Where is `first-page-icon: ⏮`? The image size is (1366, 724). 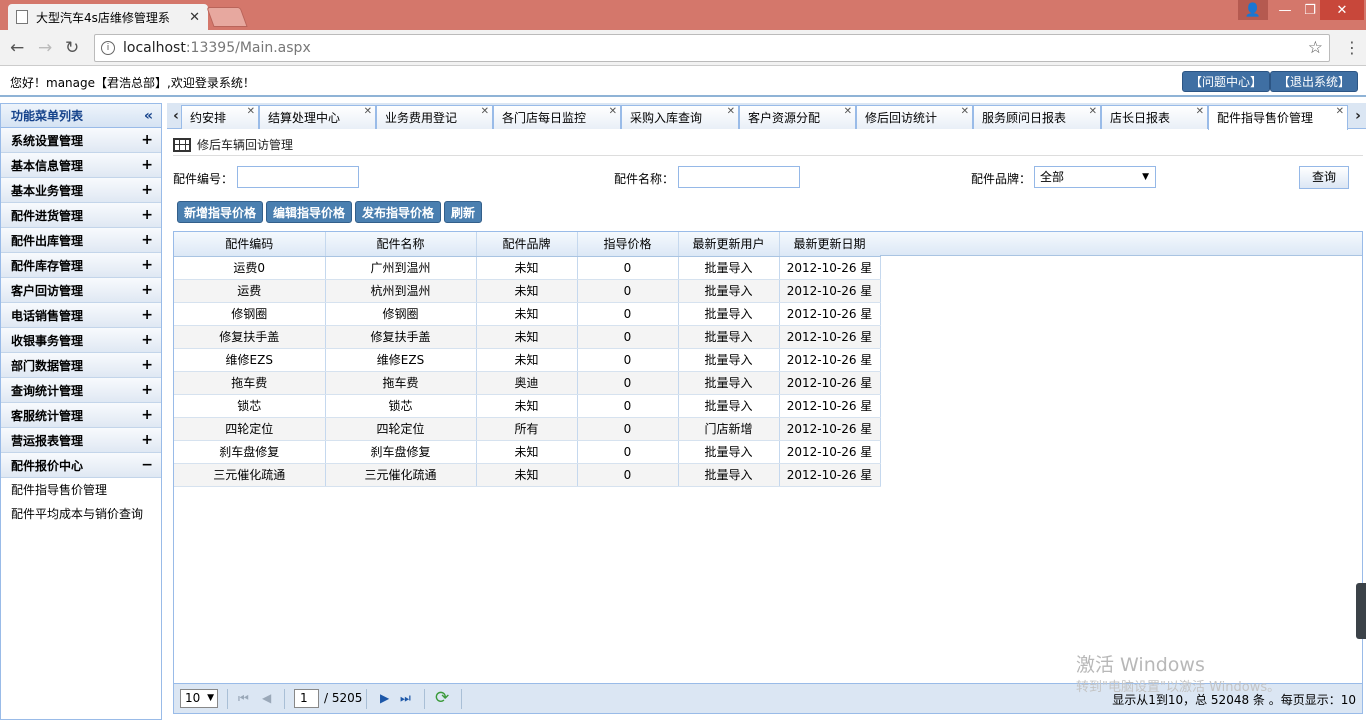
first-page-icon: ⏮ is located at coordinates (243, 698).